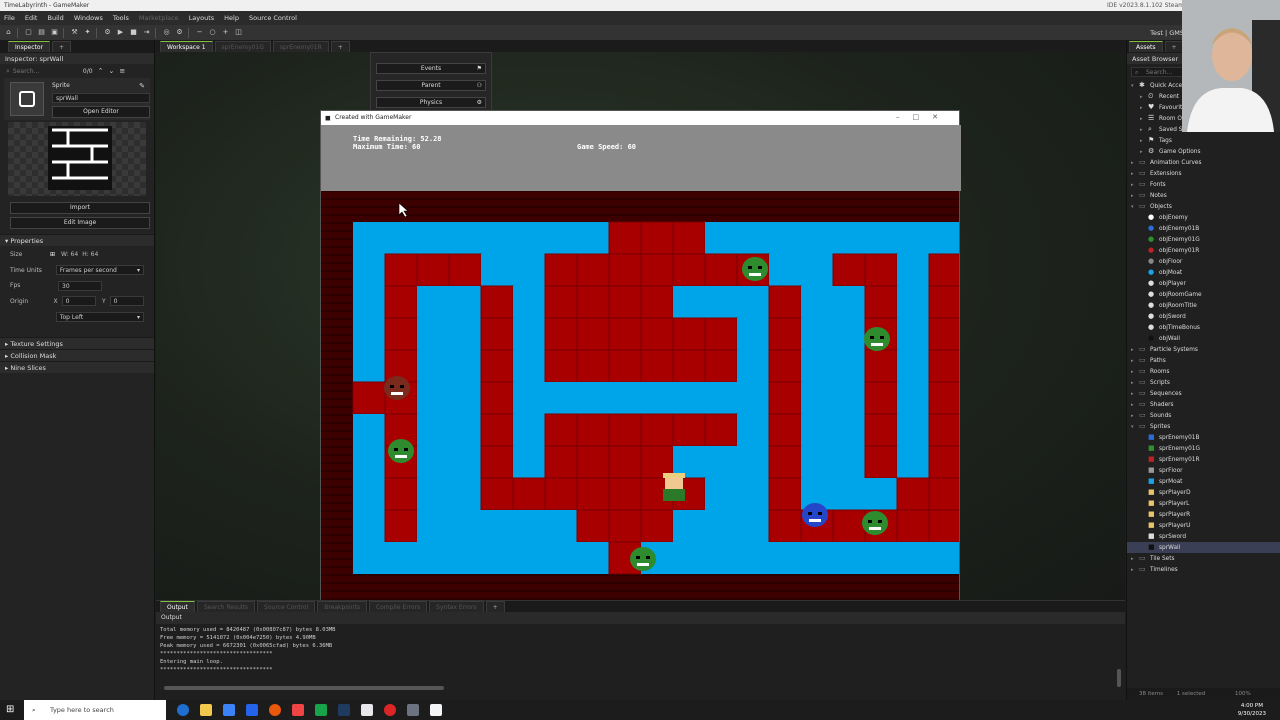 This screenshot has height=720, width=1280. I want to click on tree-item-object: ● objEnemy, so click(1203, 217).